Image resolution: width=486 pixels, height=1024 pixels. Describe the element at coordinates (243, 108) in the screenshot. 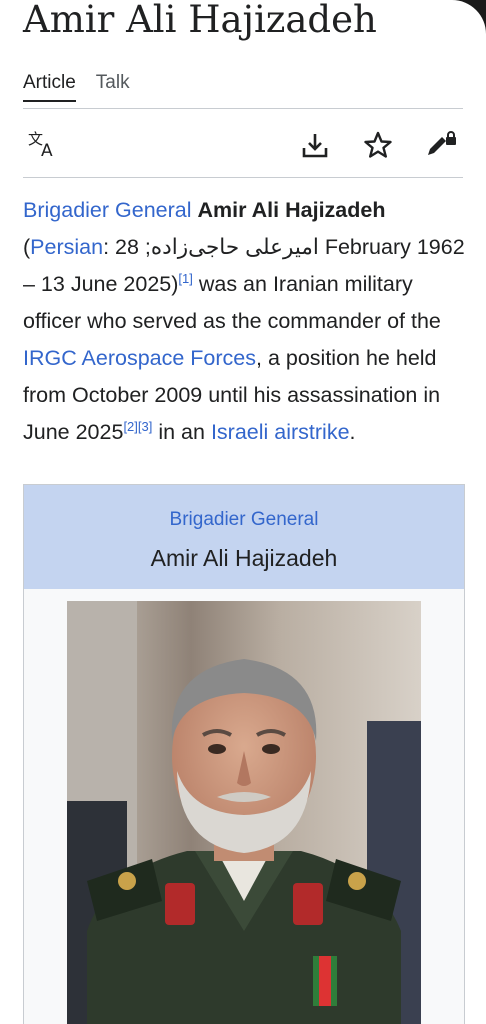

I see `tabs-divider` at that location.